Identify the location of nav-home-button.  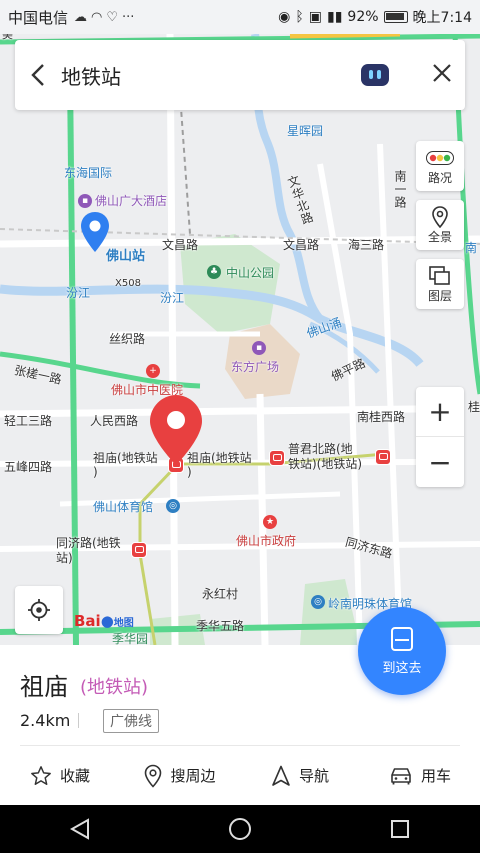
(240, 829).